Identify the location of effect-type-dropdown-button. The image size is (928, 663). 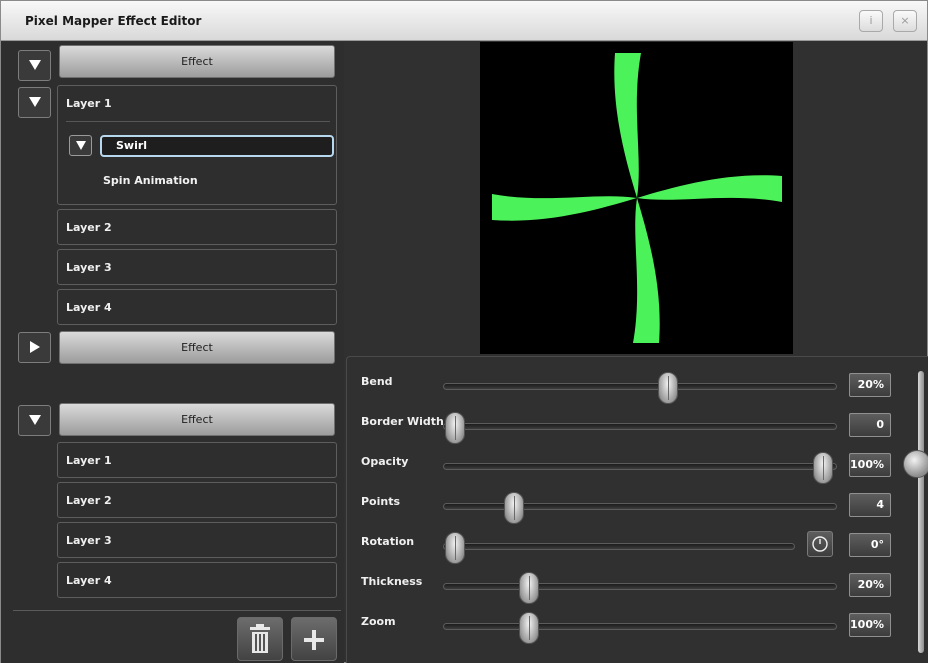
(80, 145).